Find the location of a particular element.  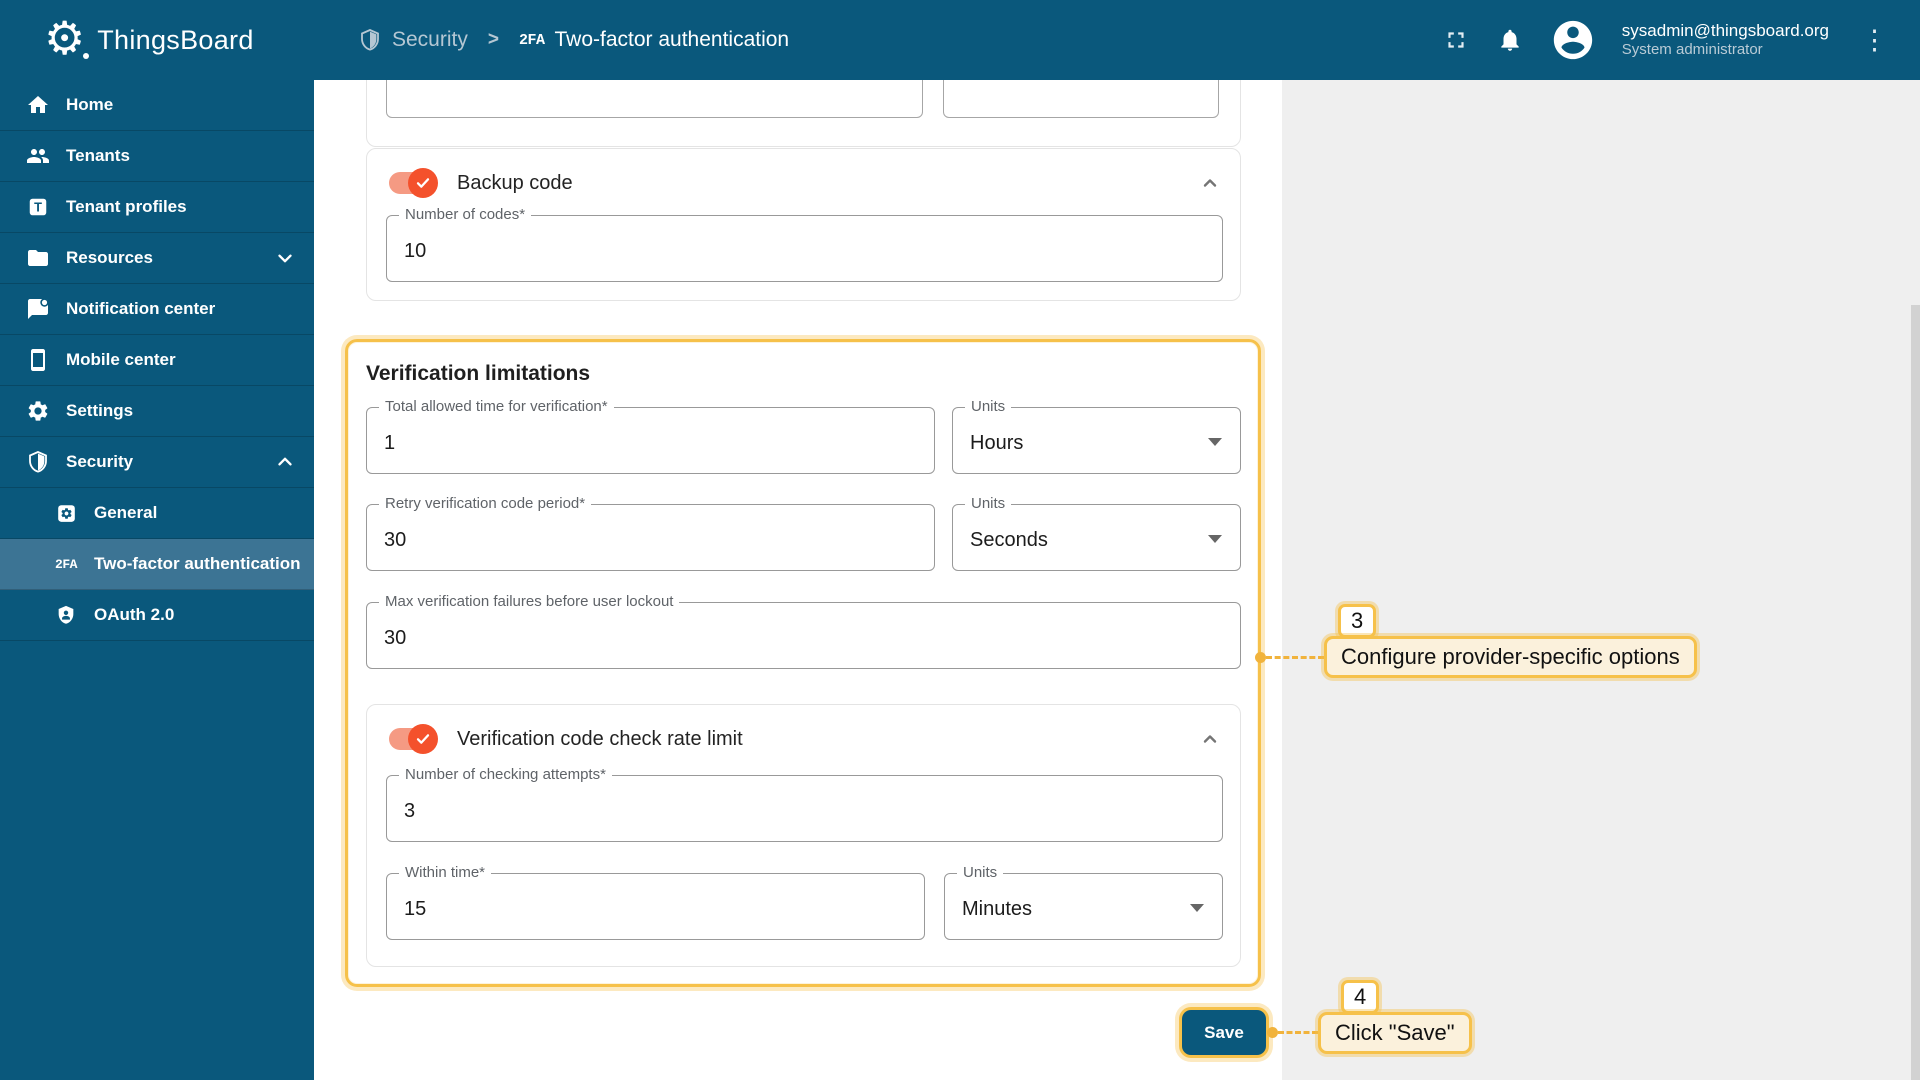

sidebar-item-resources: Resources is located at coordinates (157, 258).